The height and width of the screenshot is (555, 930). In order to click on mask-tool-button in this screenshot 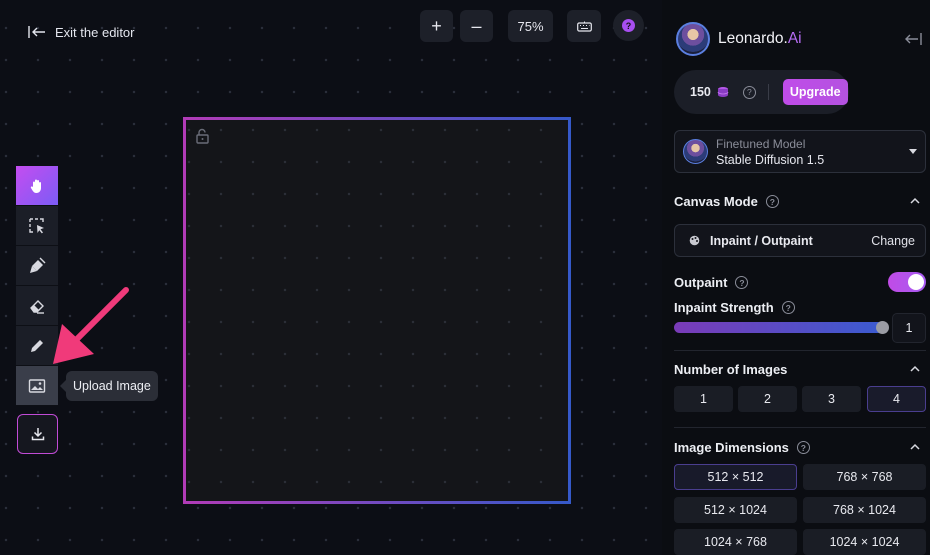, I will do `click(37, 266)`.